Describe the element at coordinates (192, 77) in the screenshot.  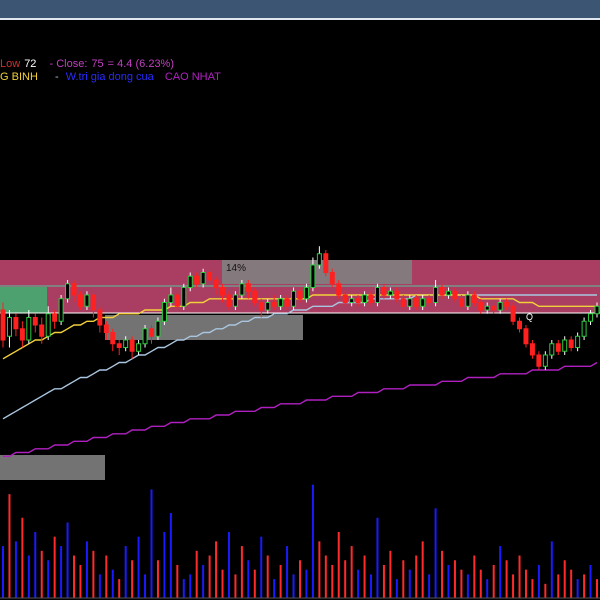
I see `high-label: CAO NHAT` at that location.